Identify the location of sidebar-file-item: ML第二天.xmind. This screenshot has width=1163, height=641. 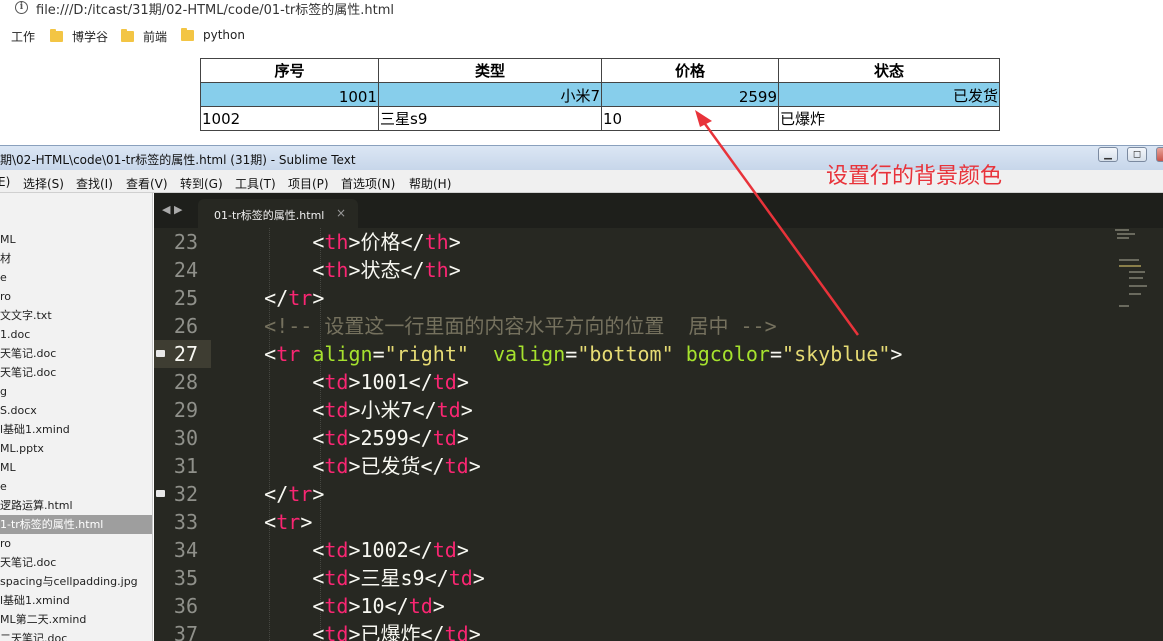
(76, 619).